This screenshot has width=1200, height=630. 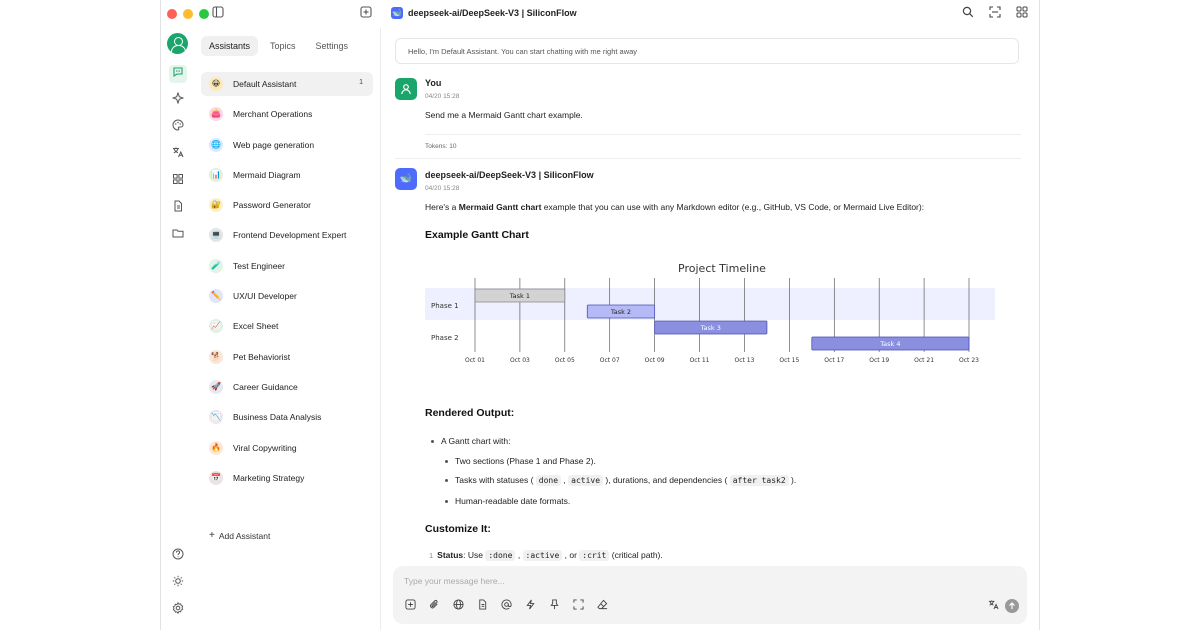 I want to click on tab-settings: Settings, so click(x=332, y=46).